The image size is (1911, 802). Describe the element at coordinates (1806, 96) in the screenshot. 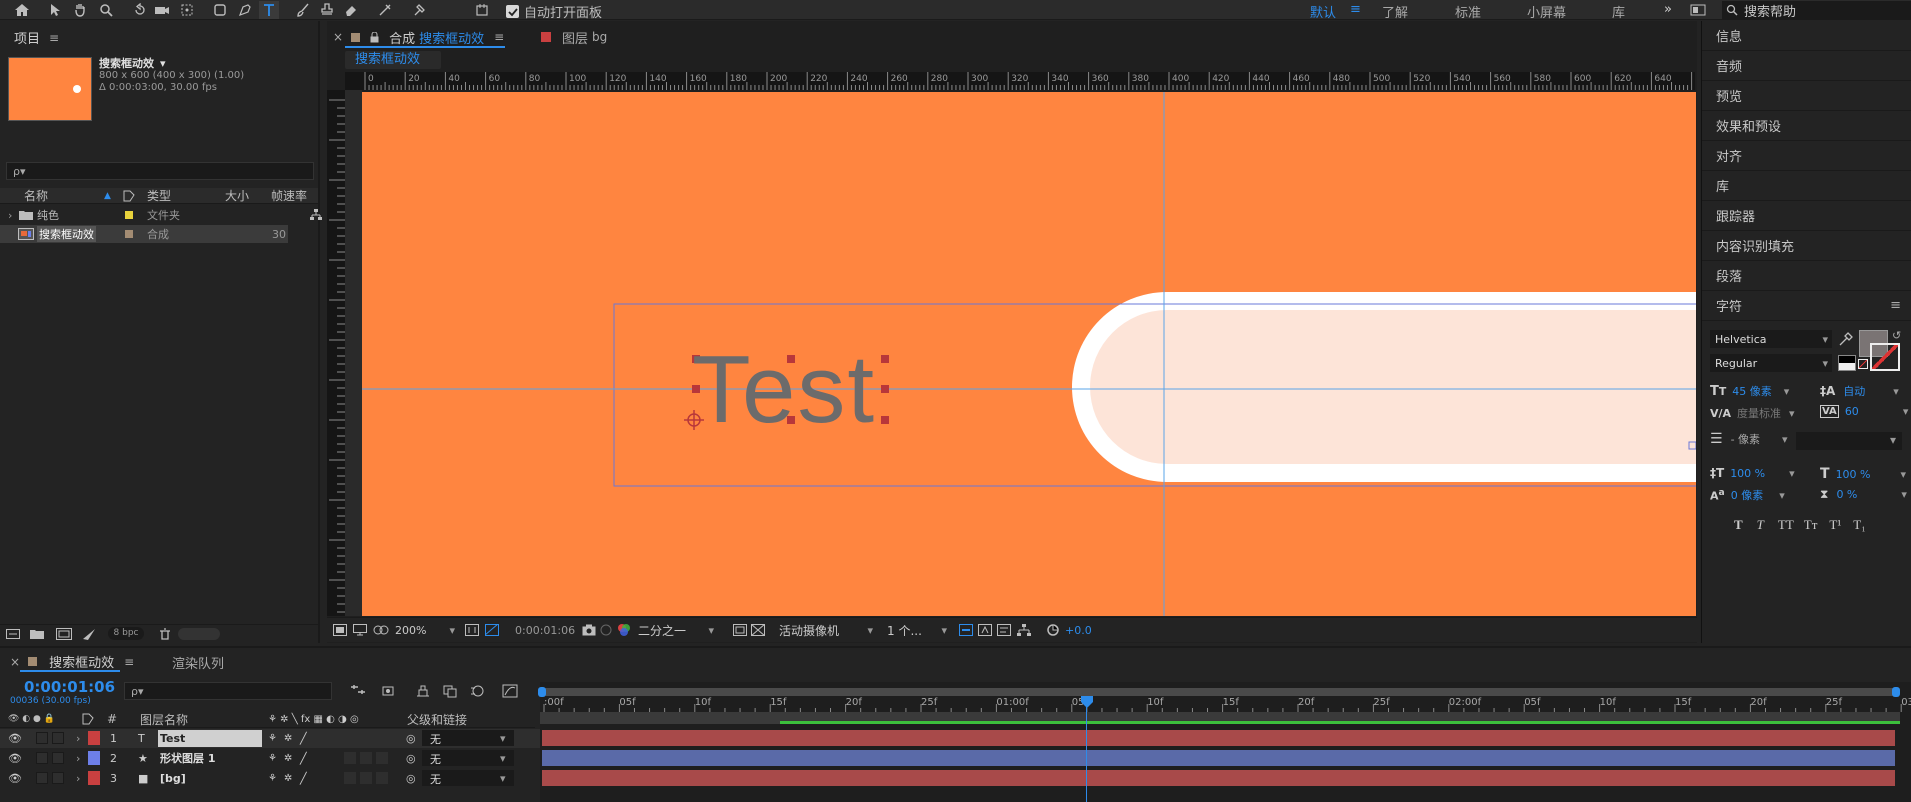

I see `preview-panel-tab: 预览` at that location.